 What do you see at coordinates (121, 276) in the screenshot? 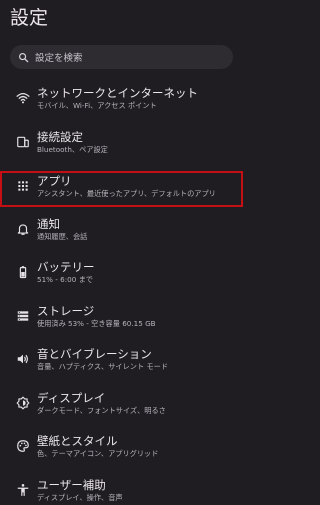
I see `settings-item-battery: バッテリー 51% - 6:00 まで` at bounding box center [121, 276].